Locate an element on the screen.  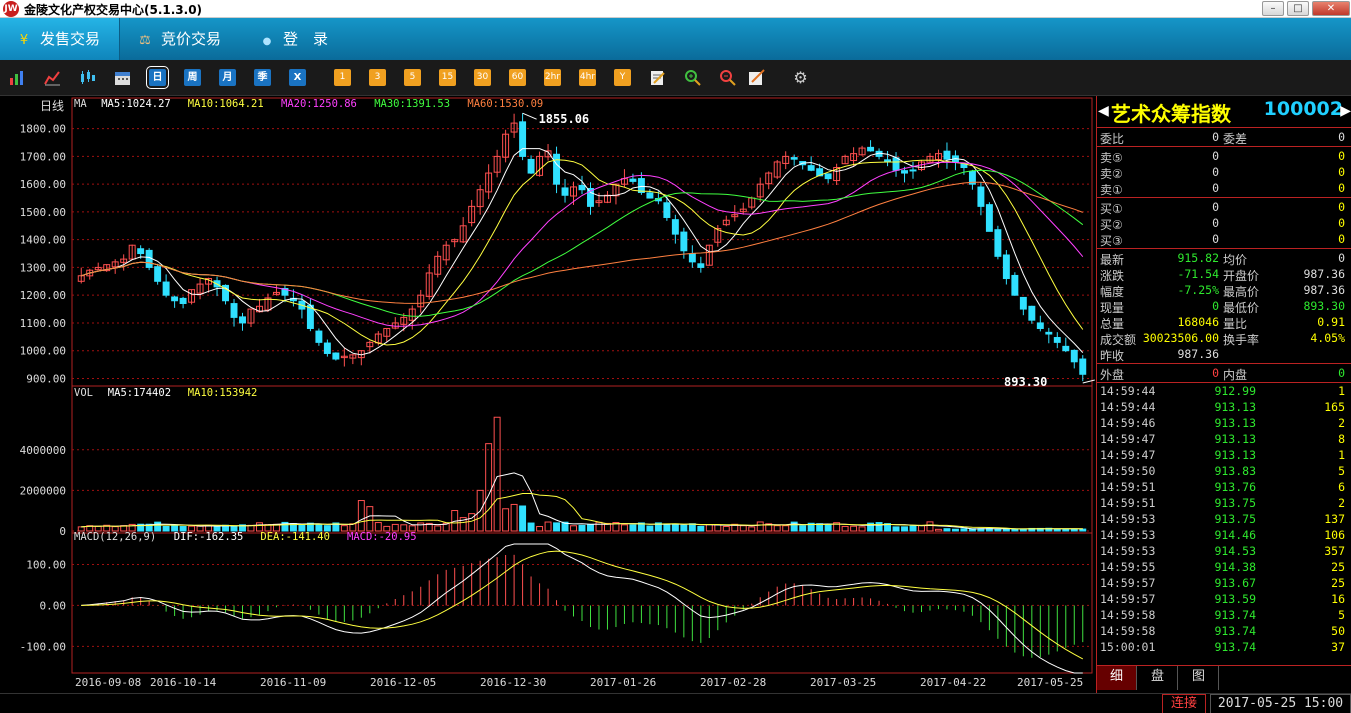
tab-auction-trade: ⚖ 竞价交易 is located at coordinates (181, 39).